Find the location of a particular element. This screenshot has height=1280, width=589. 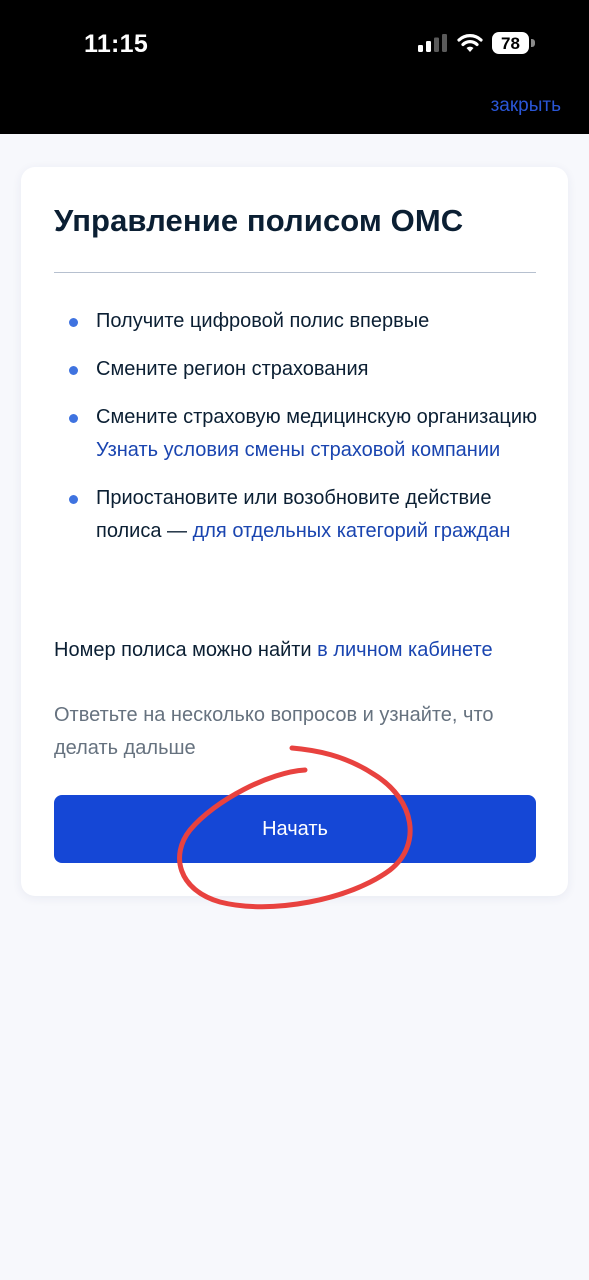

battery-cap is located at coordinates (533, 43).